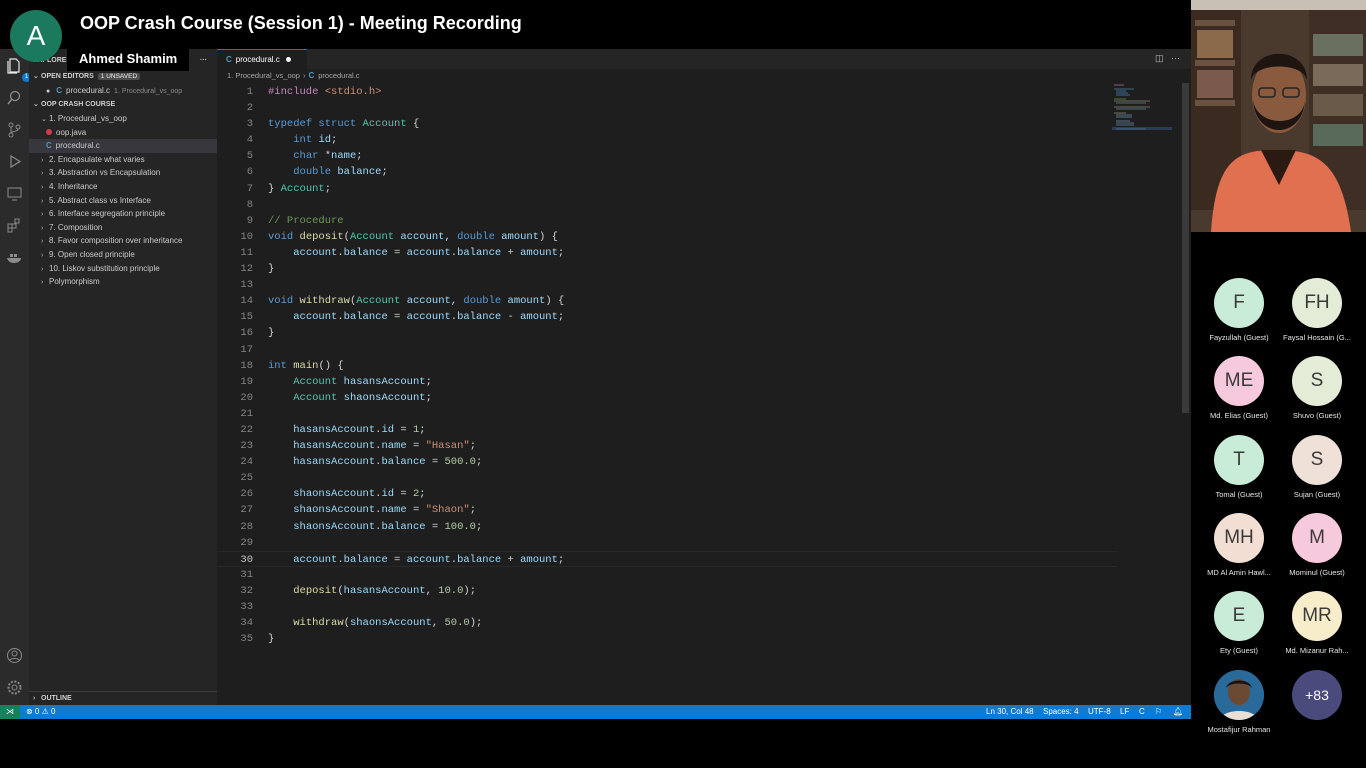  What do you see at coordinates (667, 527) in the screenshot?
I see `code-line: 28 shaonsAccount.balance = 100.0;` at bounding box center [667, 527].